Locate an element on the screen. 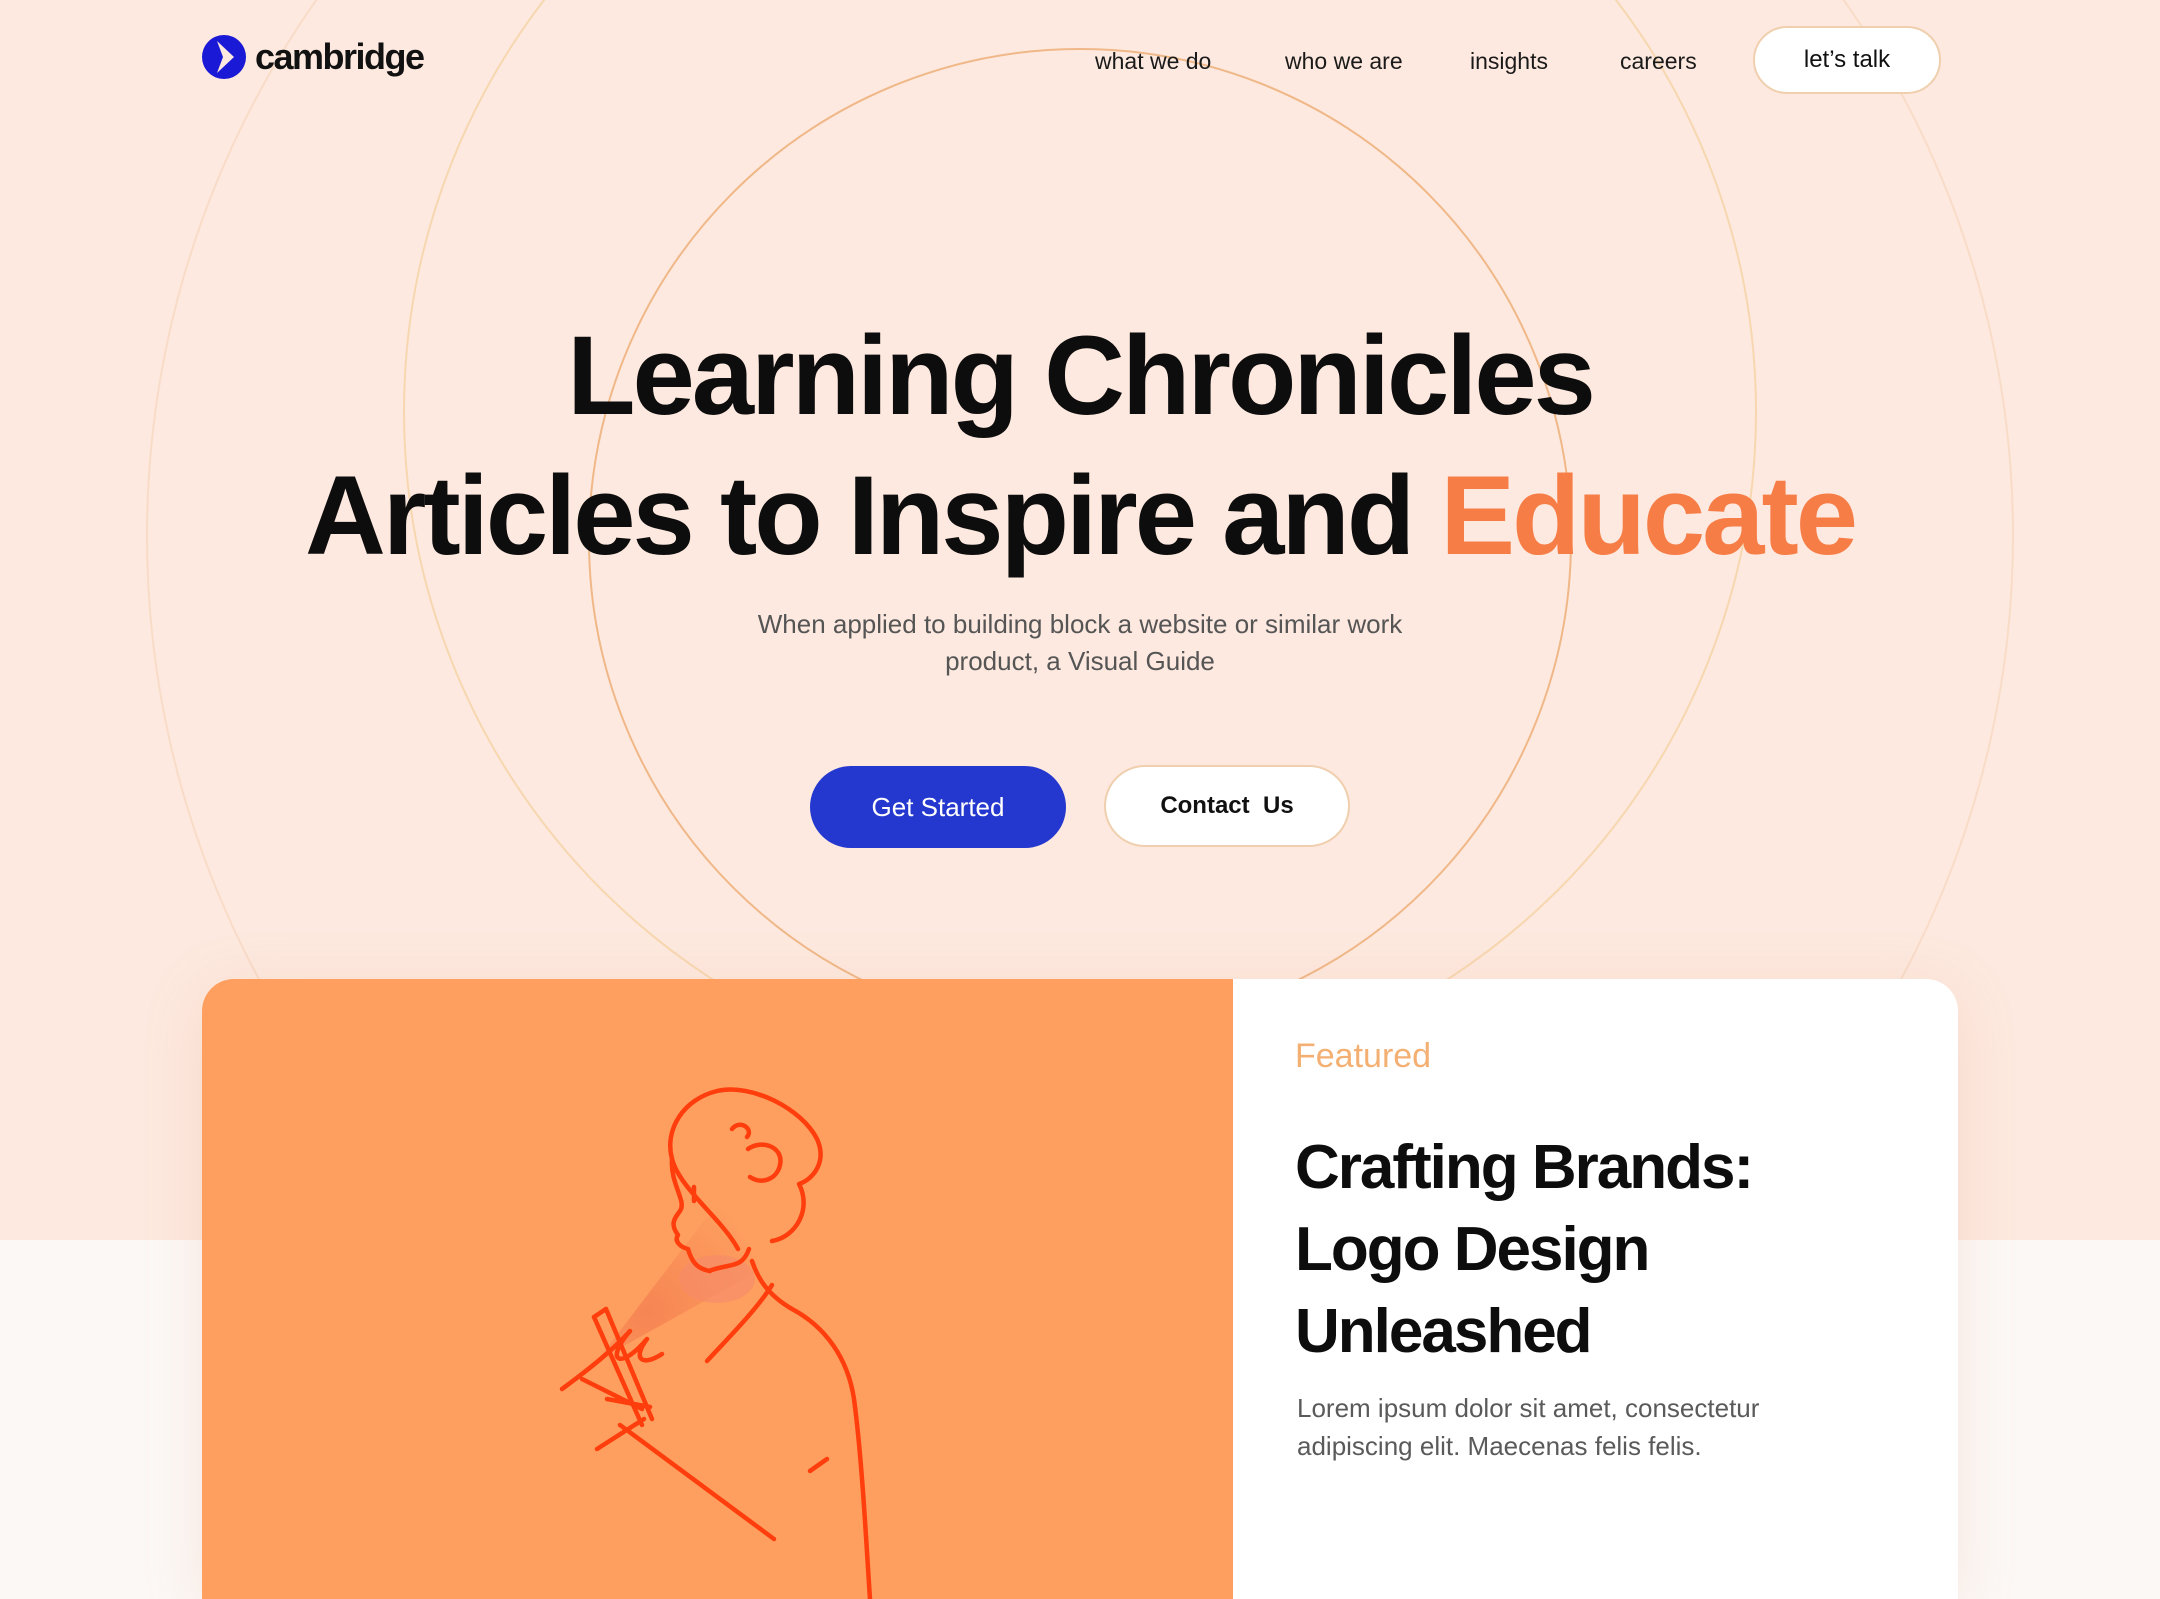 This screenshot has width=2160, height=1599. nav-link-insights: insights is located at coordinates (1509, 61).